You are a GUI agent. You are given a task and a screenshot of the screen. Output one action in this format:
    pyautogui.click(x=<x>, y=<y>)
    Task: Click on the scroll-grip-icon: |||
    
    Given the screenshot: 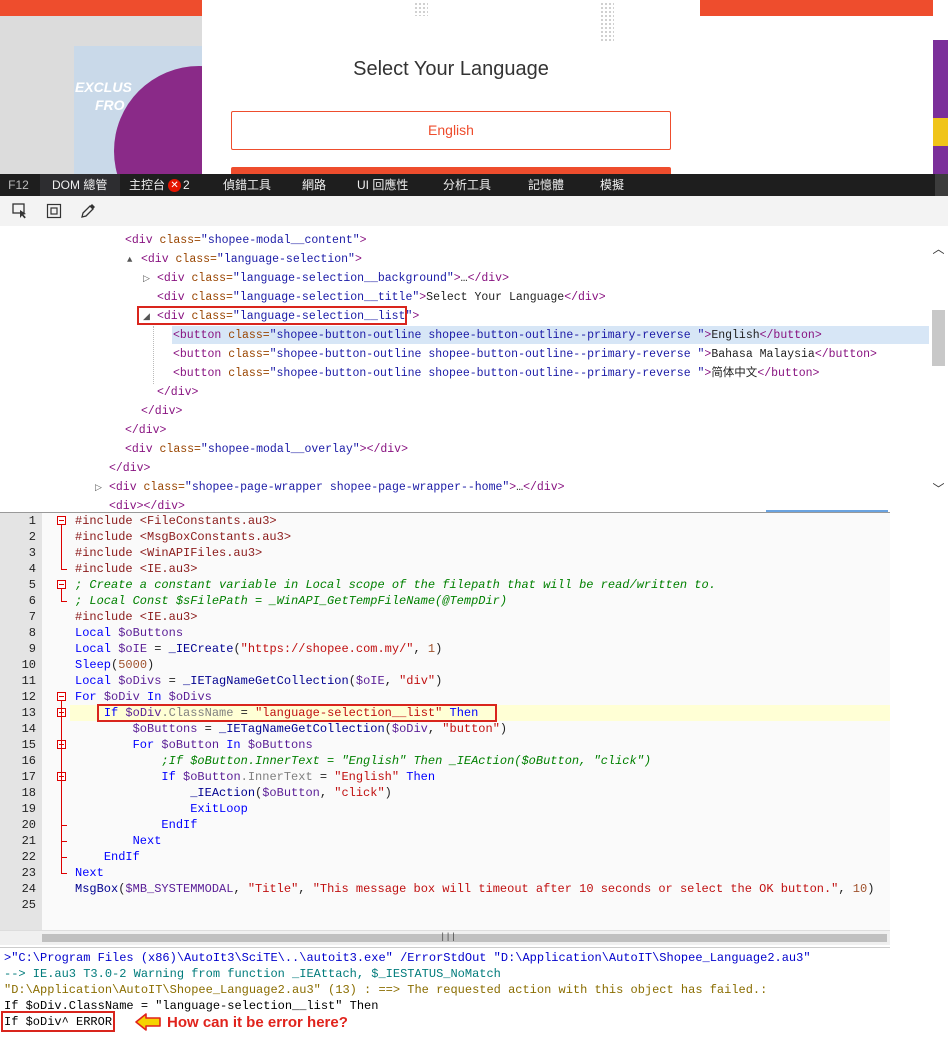 What is the action you would take?
    pyautogui.click(x=448, y=937)
    